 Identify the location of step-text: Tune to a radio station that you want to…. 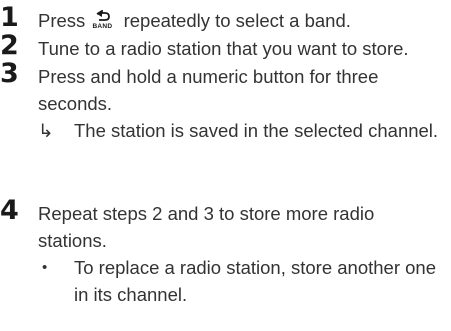
(223, 48).